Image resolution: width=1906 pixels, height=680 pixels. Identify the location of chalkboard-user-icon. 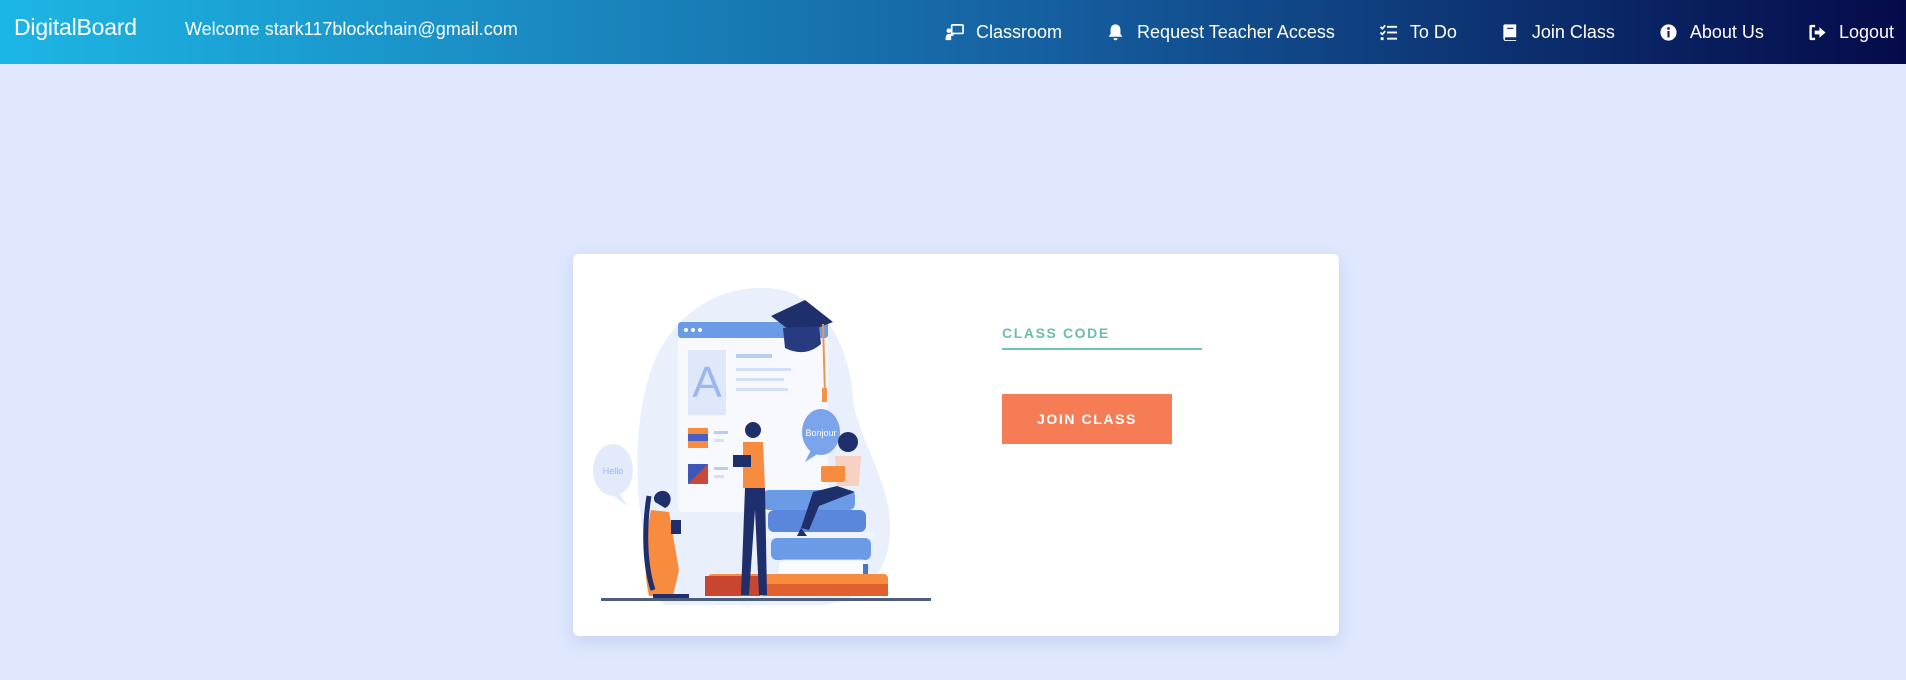
(954, 31).